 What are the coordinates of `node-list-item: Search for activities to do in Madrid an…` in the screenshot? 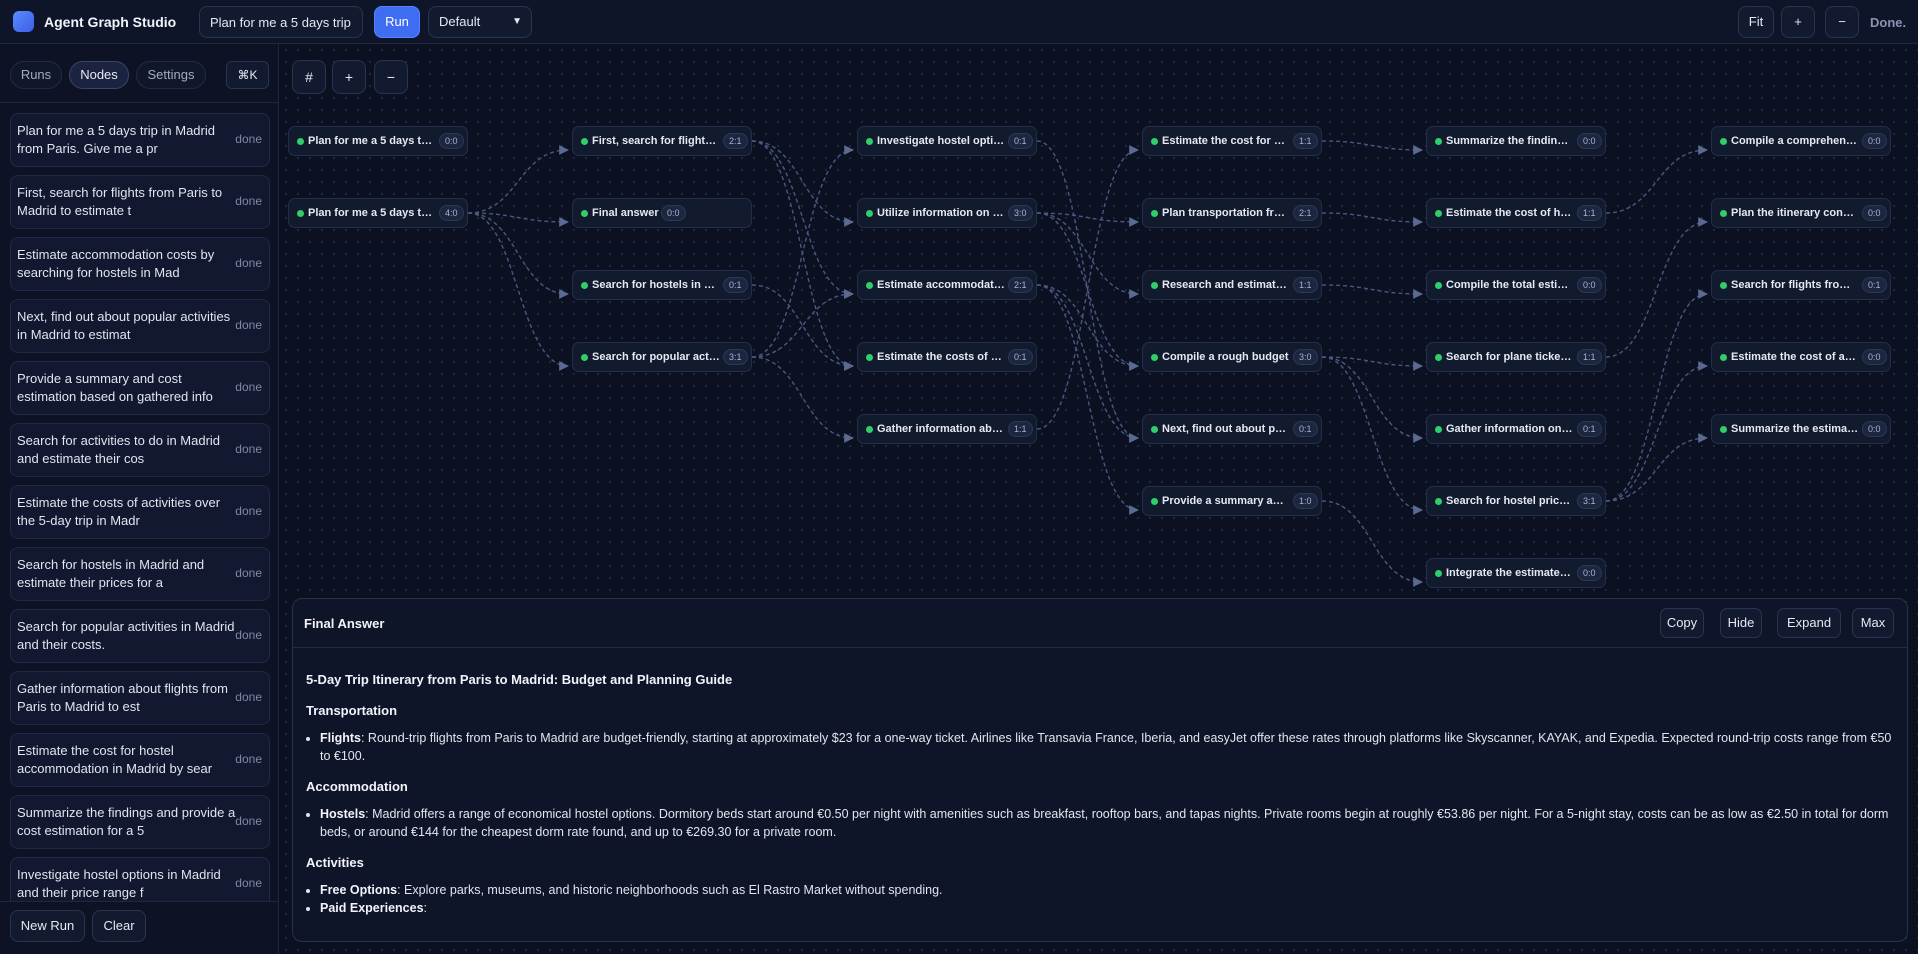 It's located at (140, 450).